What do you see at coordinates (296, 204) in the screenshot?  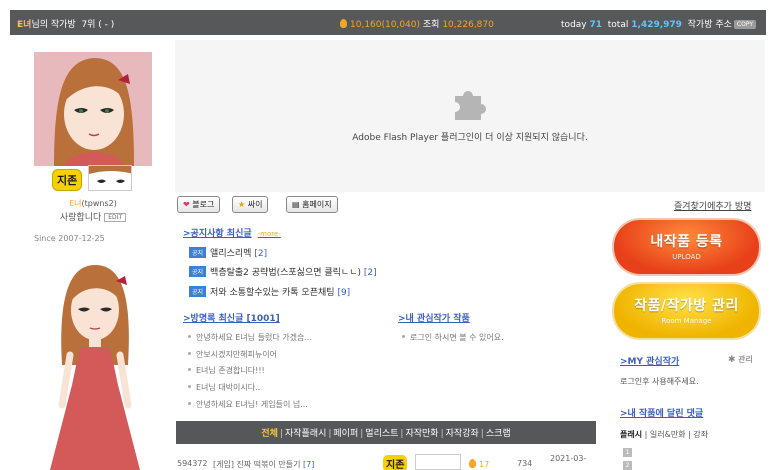 I see `home-icon: ▤` at bounding box center [296, 204].